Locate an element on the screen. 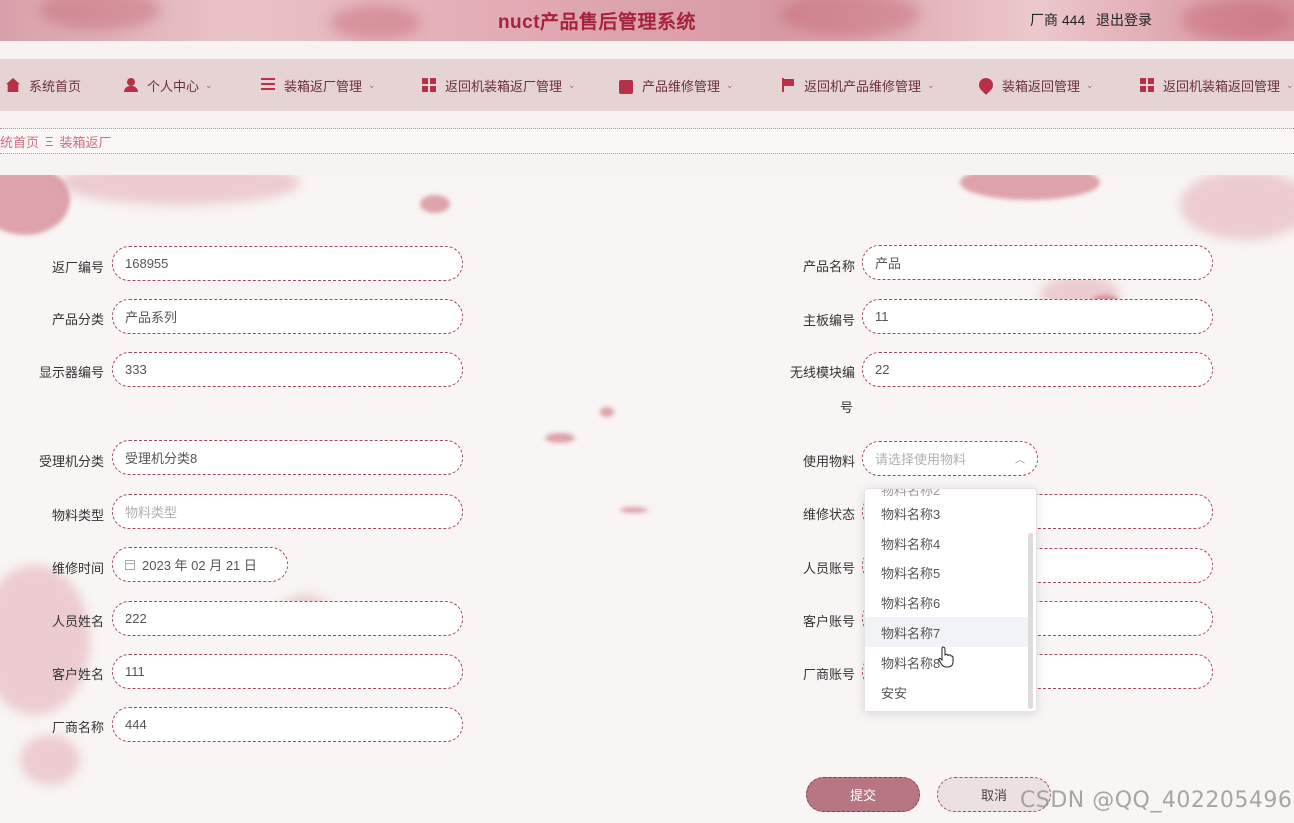  chevron-up-icon: ︿ is located at coordinates (1020, 460).